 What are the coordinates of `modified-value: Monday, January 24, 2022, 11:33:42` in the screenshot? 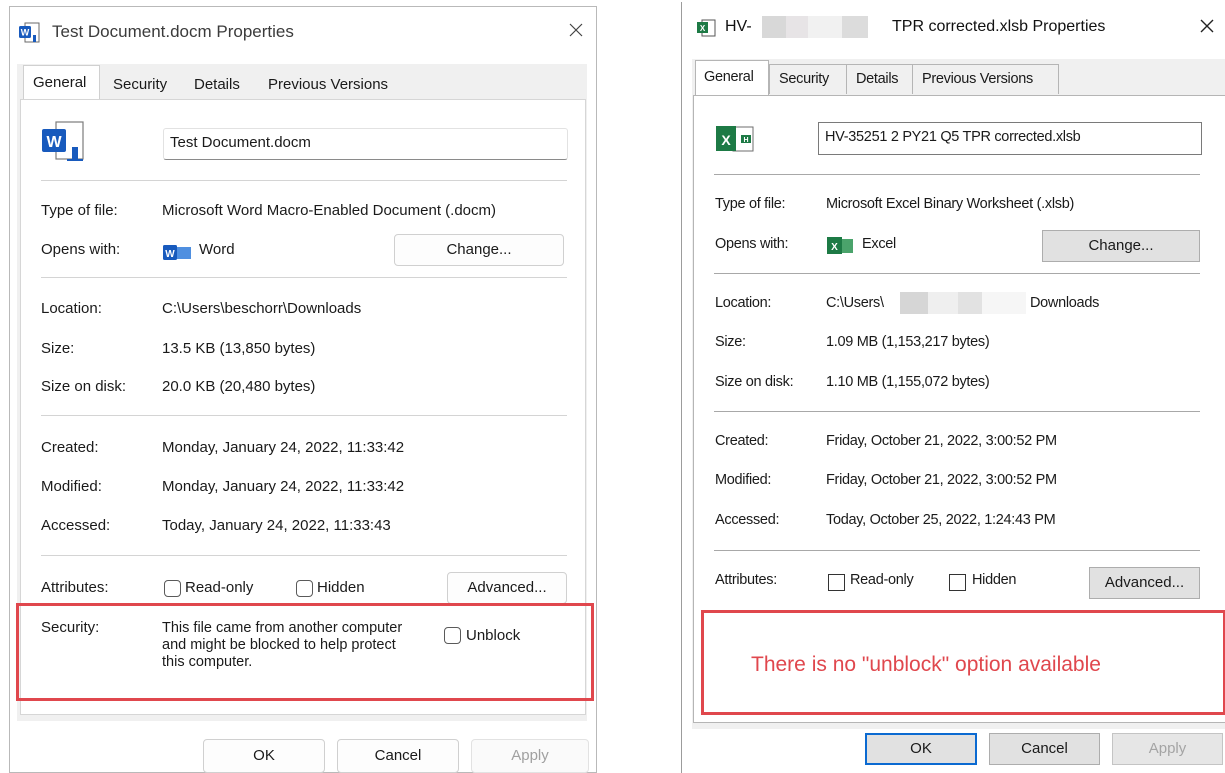 It's located at (283, 486).